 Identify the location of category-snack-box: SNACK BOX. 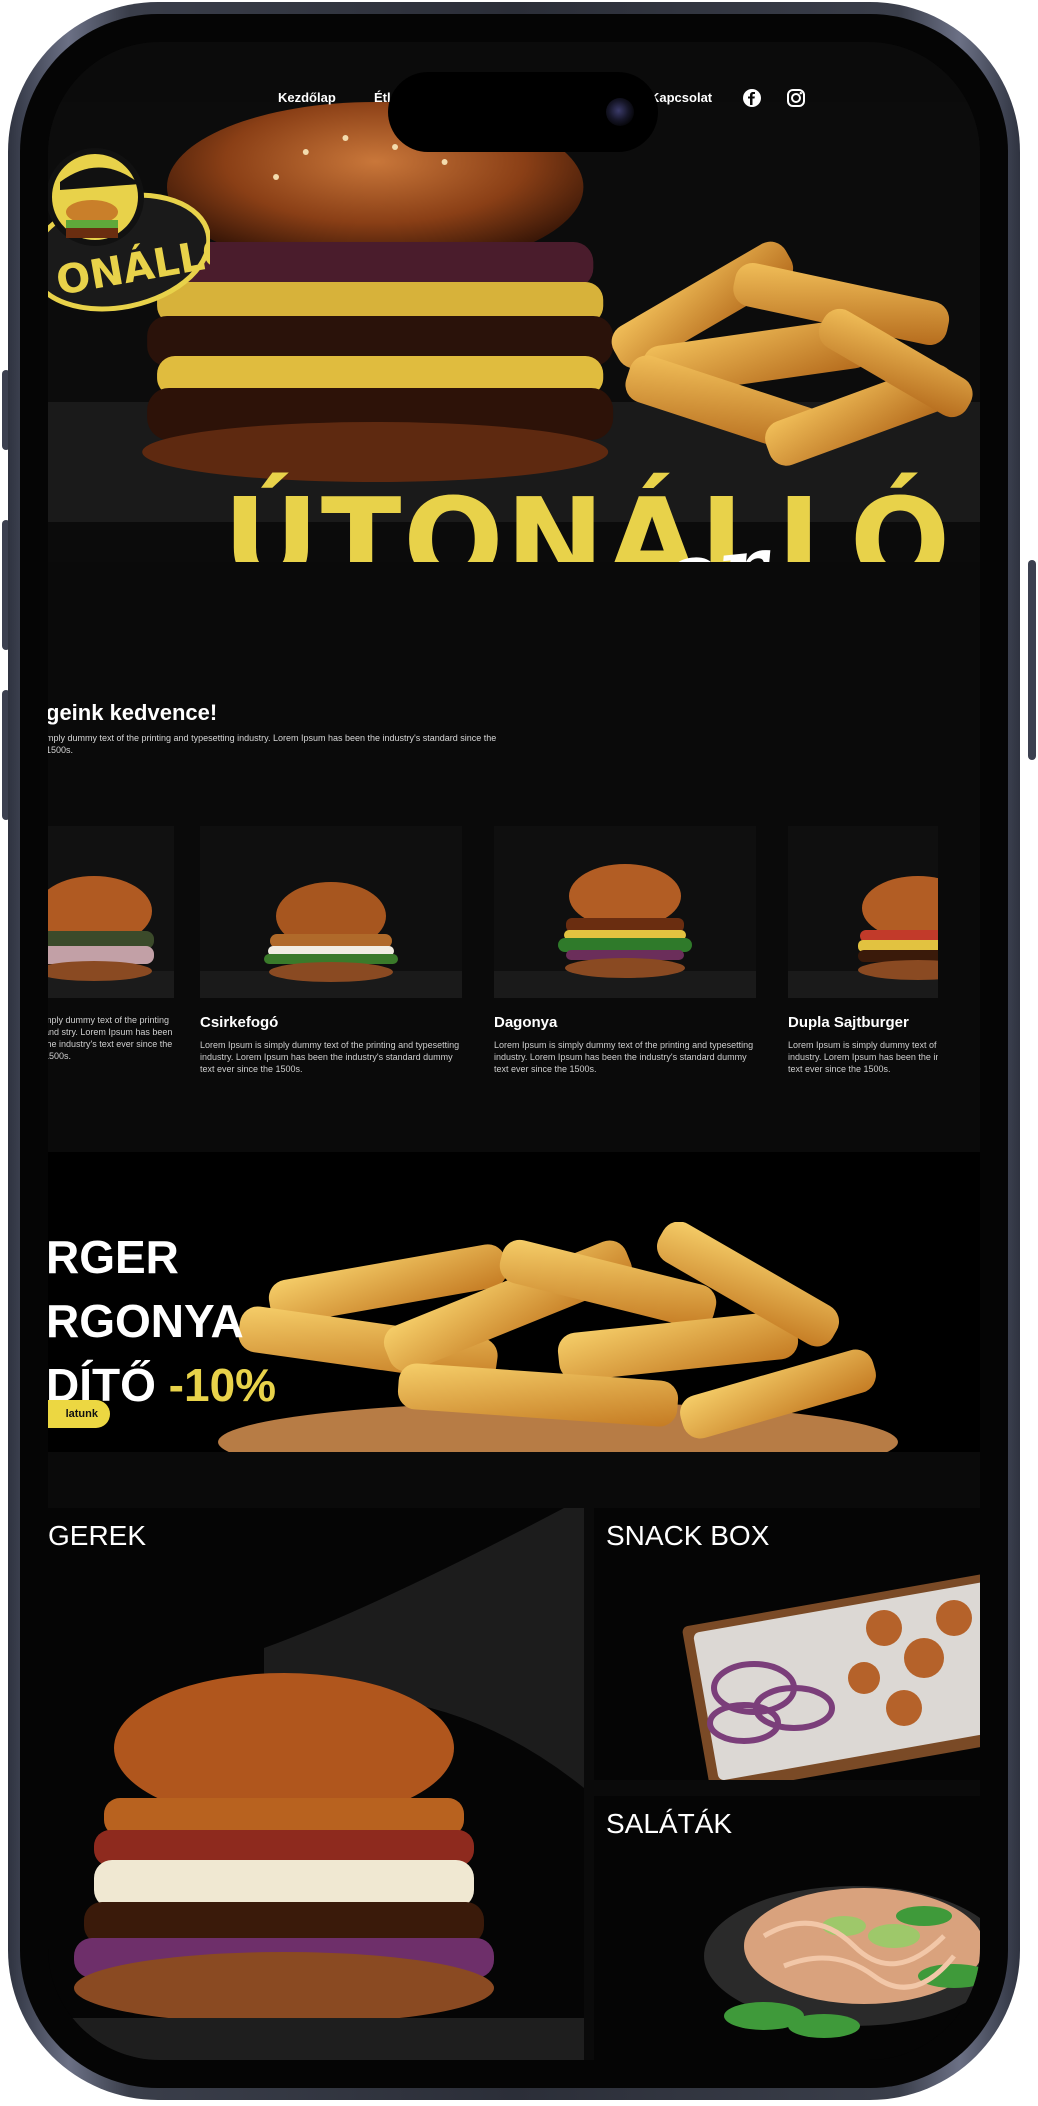
(787, 1644).